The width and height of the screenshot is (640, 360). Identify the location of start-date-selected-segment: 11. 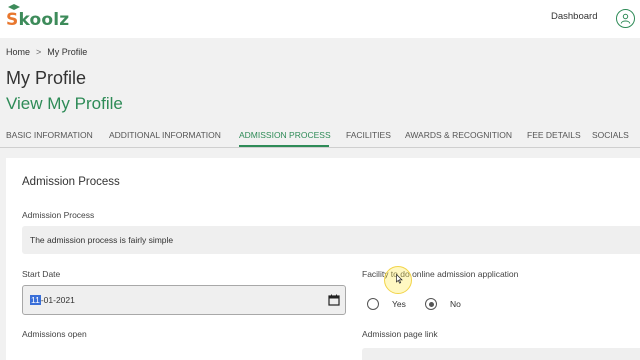
(35, 300).